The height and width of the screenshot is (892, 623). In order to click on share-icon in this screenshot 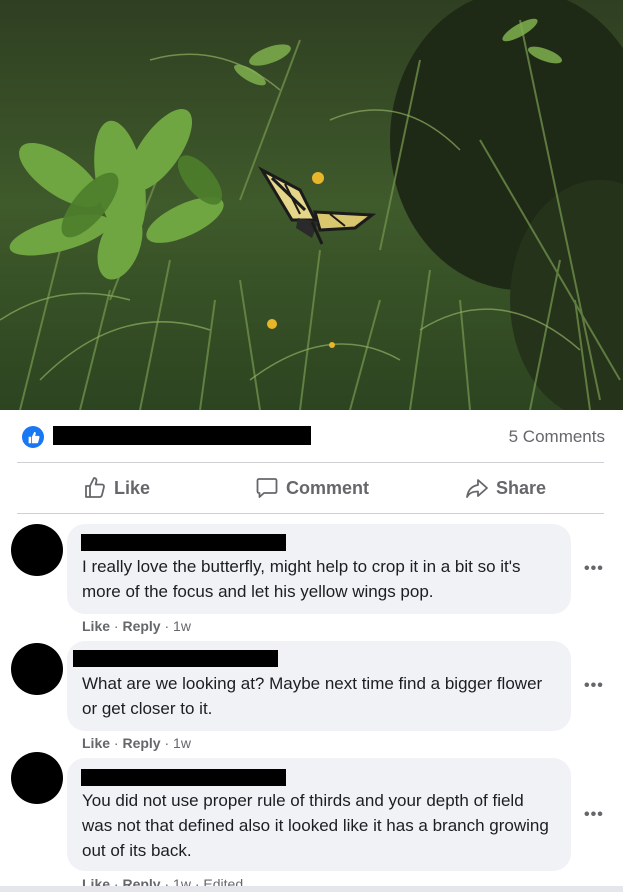, I will do `click(477, 488)`.